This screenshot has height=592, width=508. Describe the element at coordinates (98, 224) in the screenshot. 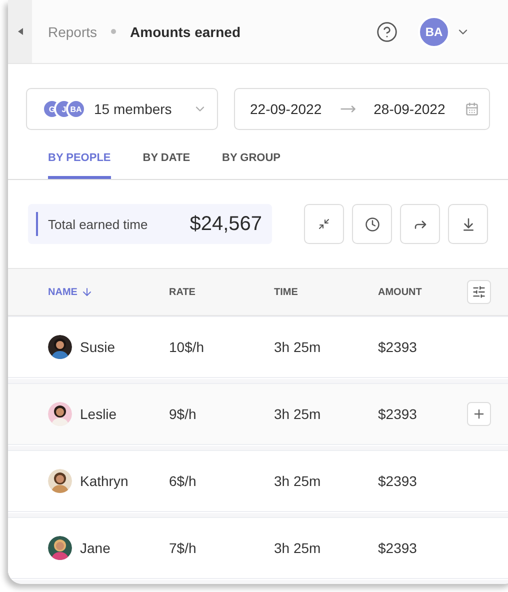

I see `summary-label: Total earned time` at that location.